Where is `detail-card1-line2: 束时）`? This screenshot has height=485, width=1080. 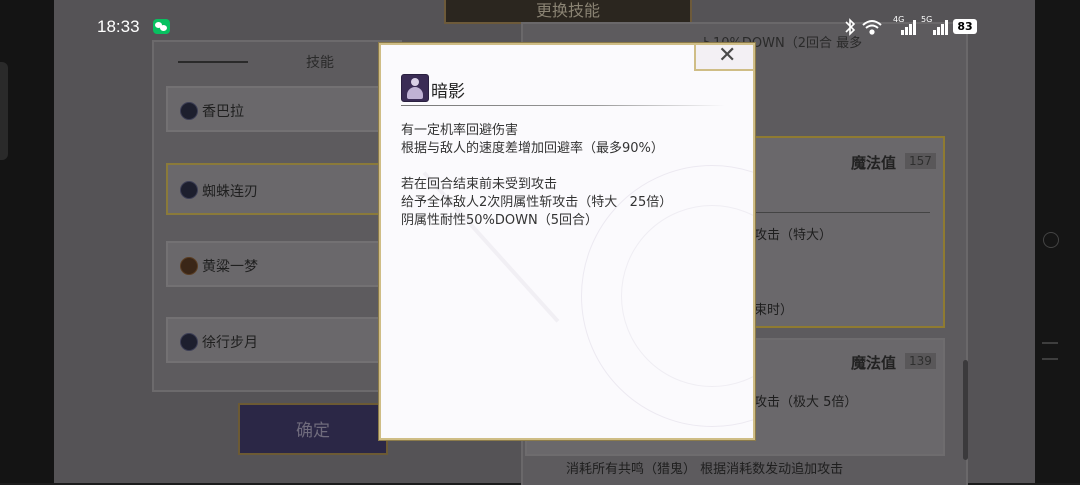 detail-card1-line2: 束时） is located at coordinates (774, 310).